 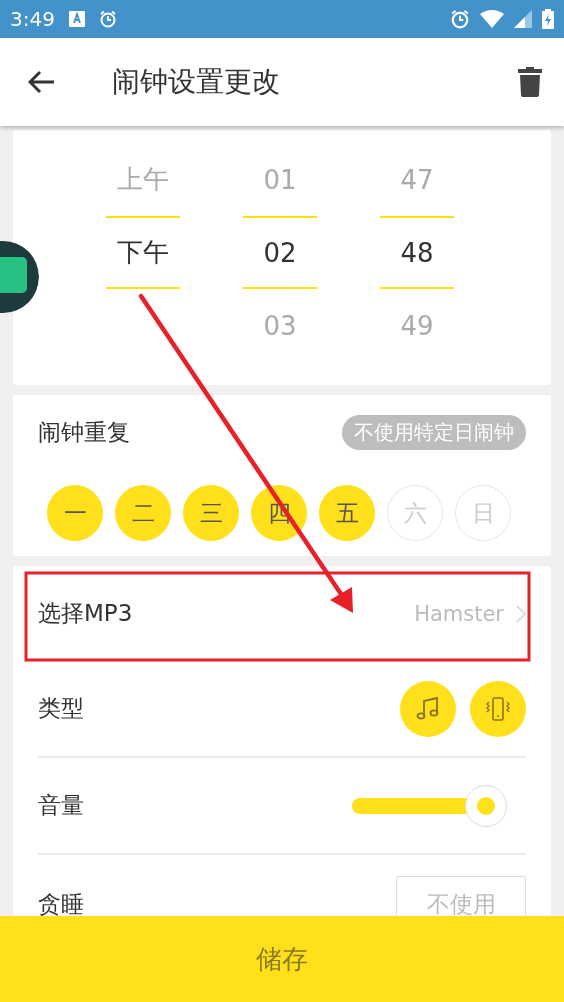 What do you see at coordinates (32, 19) in the screenshot?
I see `status-time: 3:49` at bounding box center [32, 19].